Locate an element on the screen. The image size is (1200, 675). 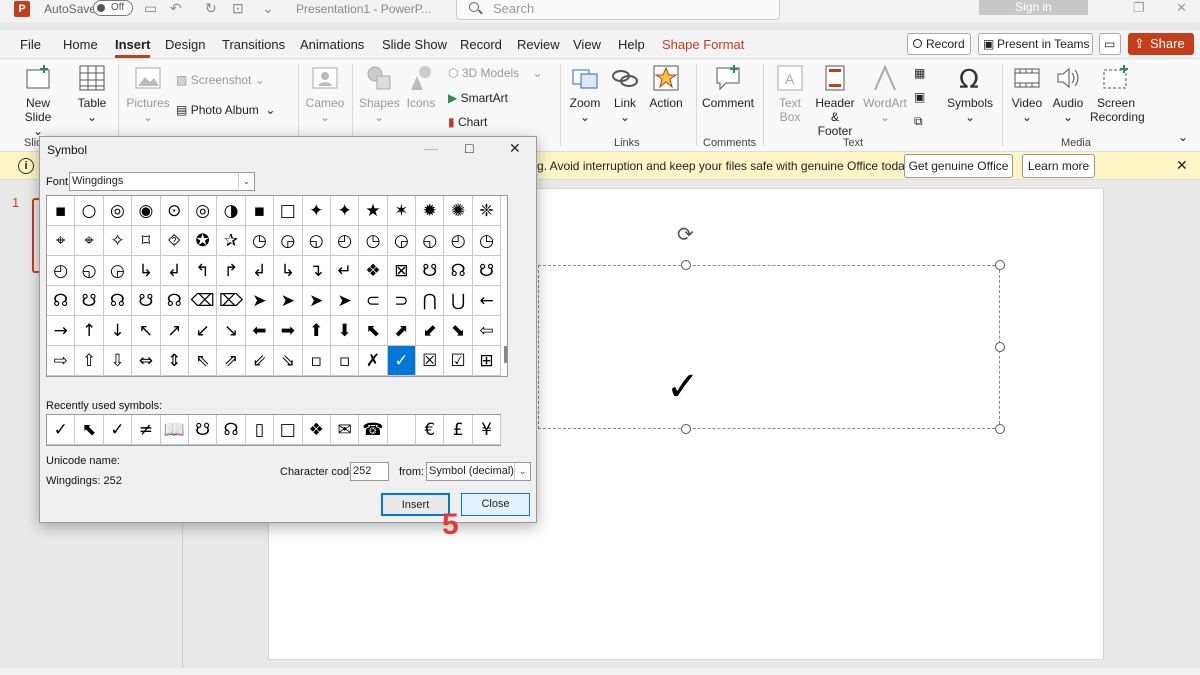
wordart-button: WordArt ⌄ is located at coordinates (885, 94).